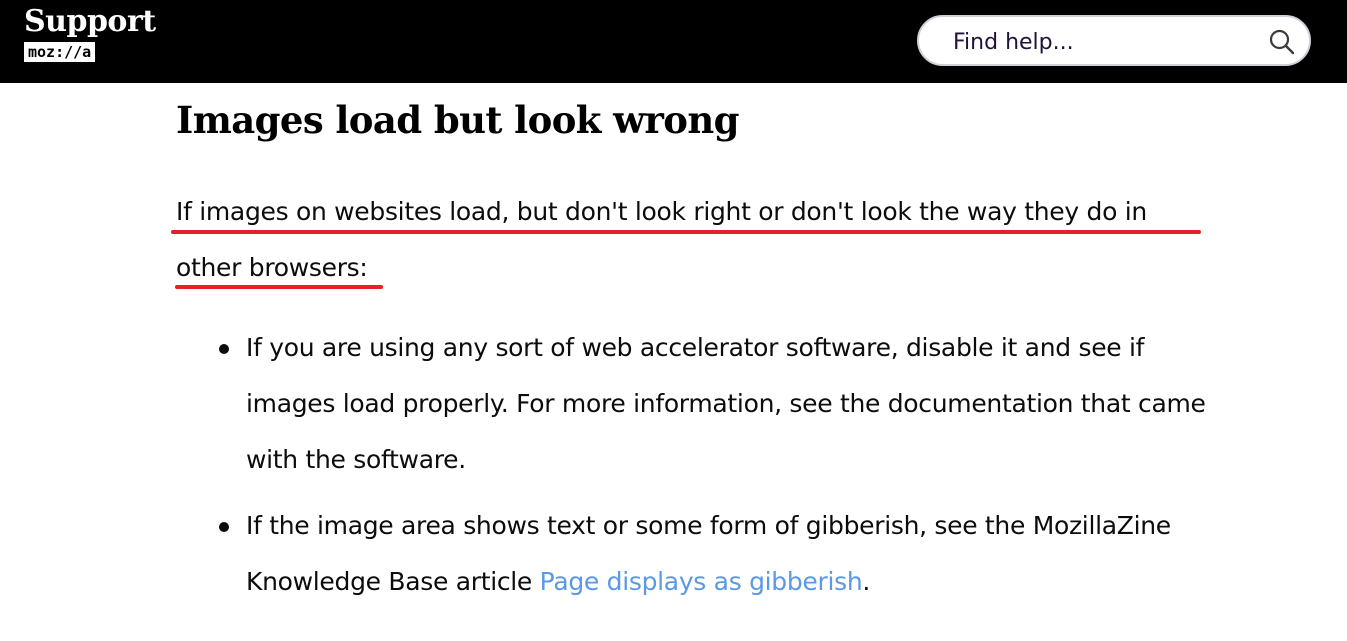 The width and height of the screenshot is (1347, 641). Describe the element at coordinates (457, 120) in the screenshot. I see `article-heading: Images load but look wrong` at that location.